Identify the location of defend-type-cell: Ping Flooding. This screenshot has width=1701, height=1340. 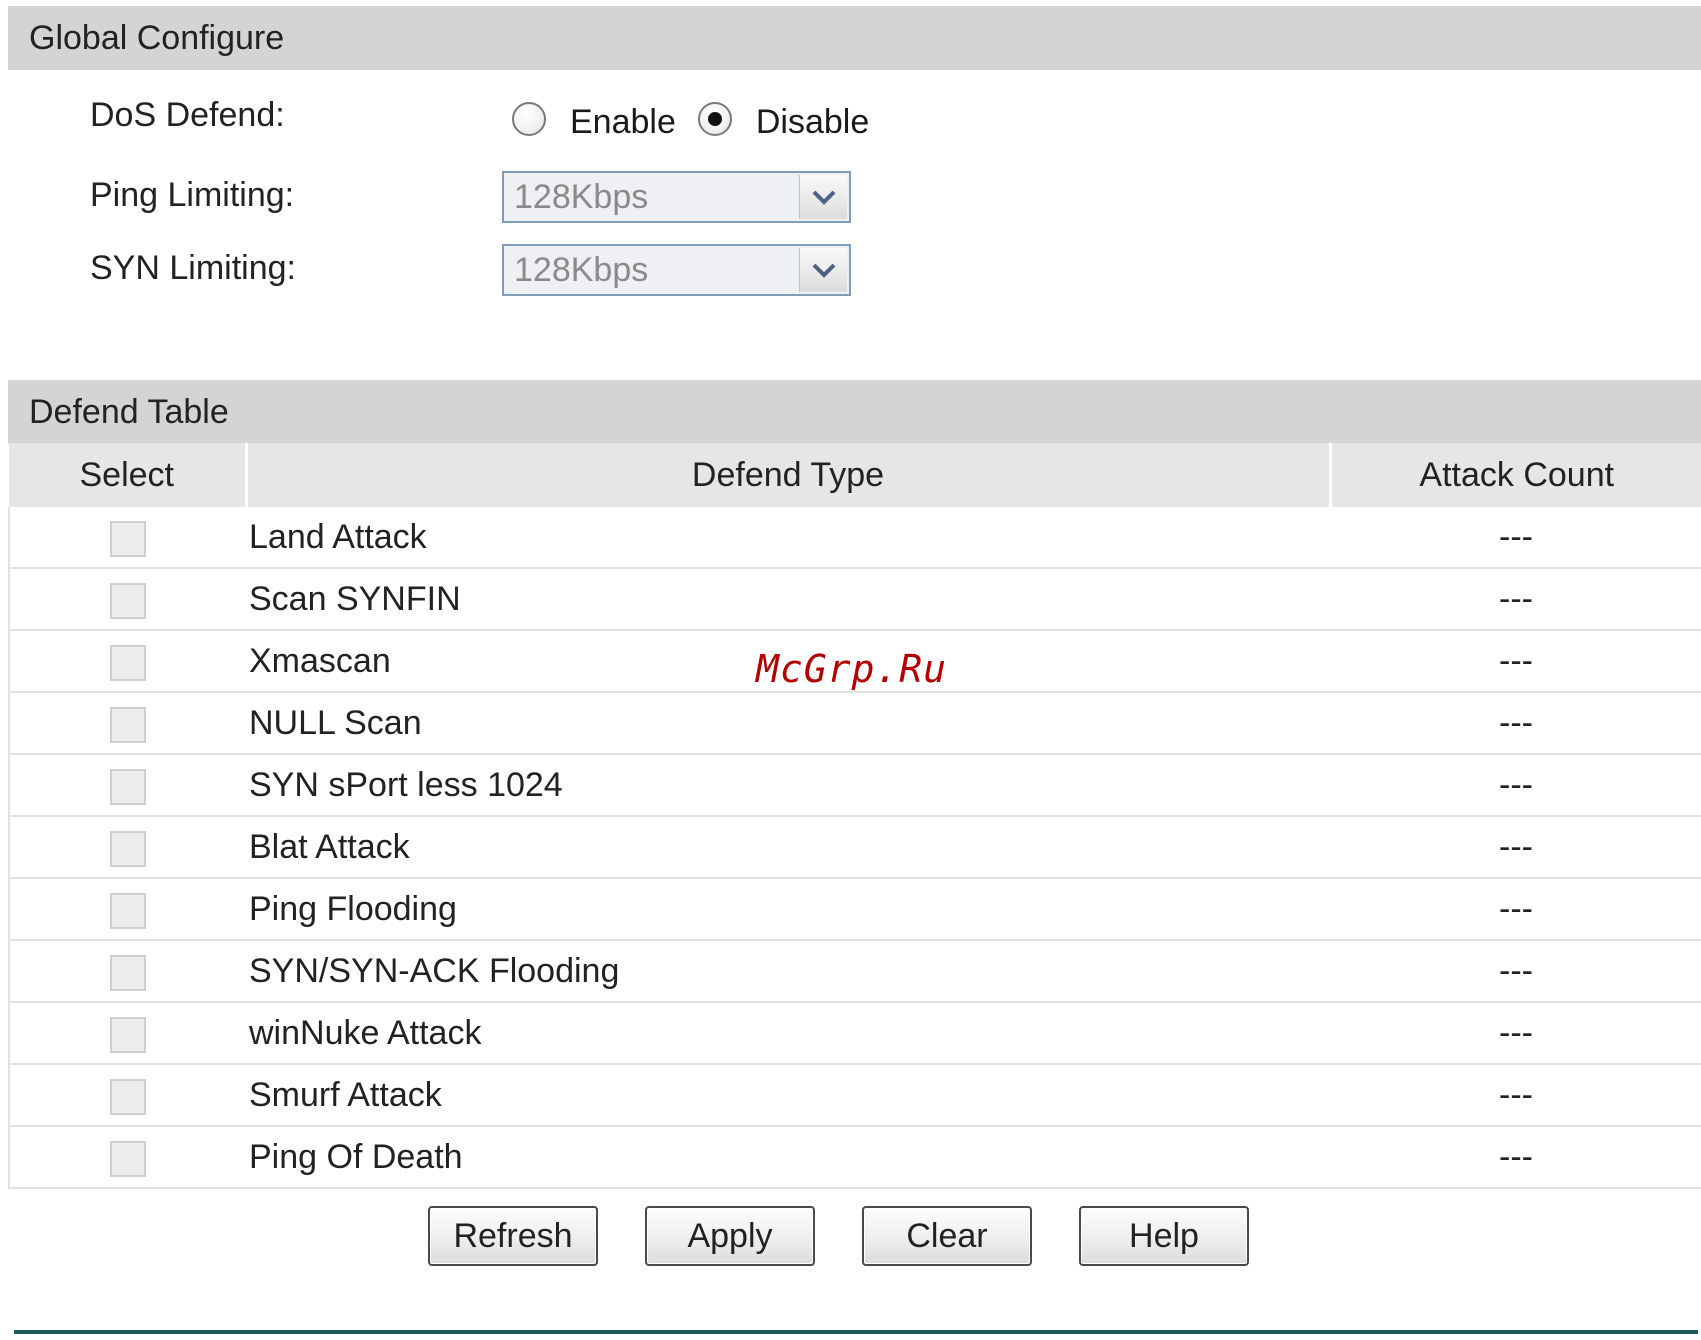
(788, 909).